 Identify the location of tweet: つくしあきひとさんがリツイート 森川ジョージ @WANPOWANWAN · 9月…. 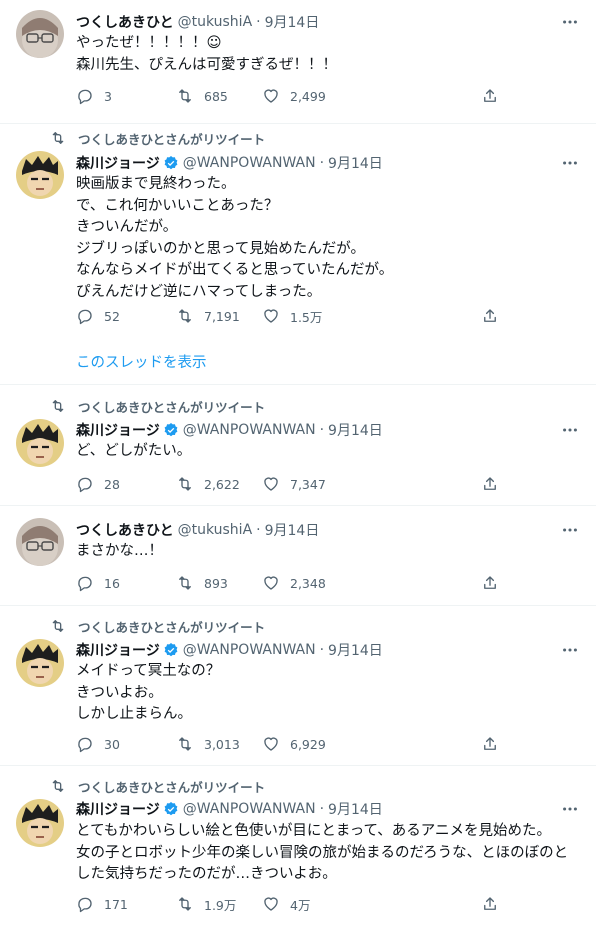
(298, 445).